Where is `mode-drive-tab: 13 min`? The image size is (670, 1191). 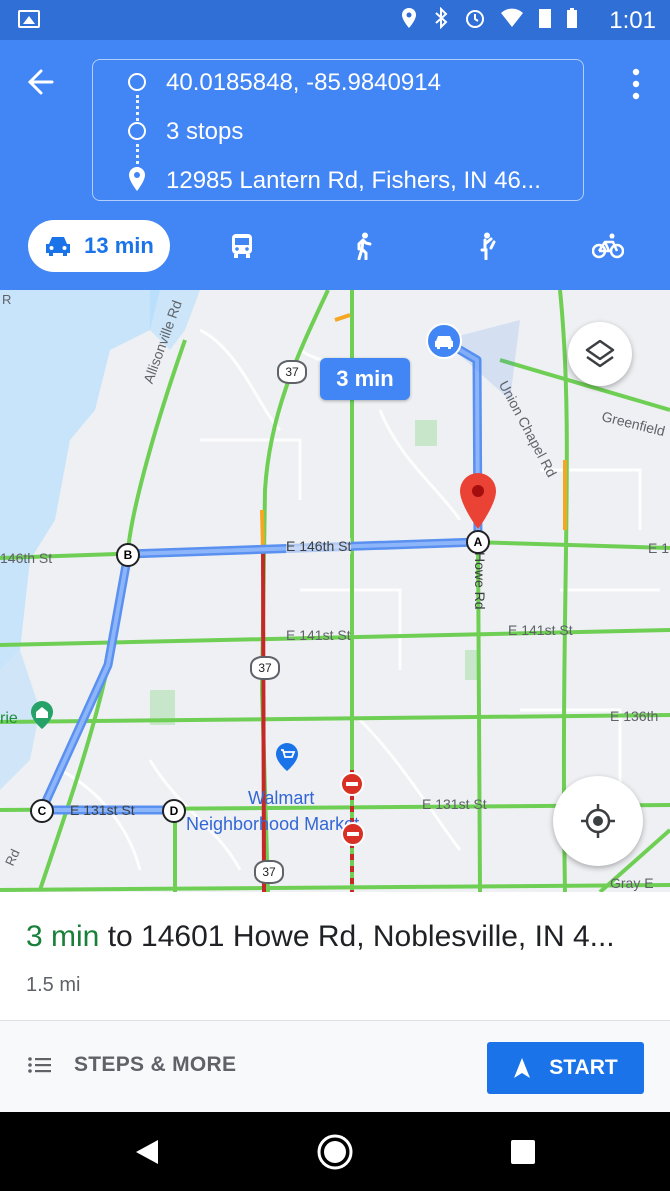 mode-drive-tab: 13 min is located at coordinates (99, 246).